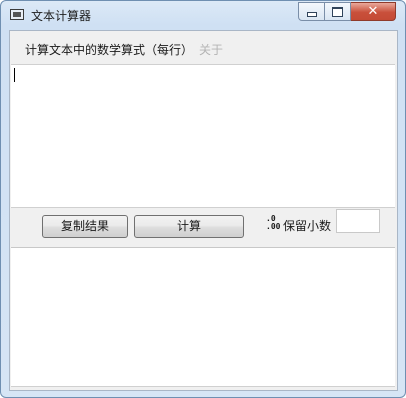  I want to click on close-button: ✕, so click(373, 11).